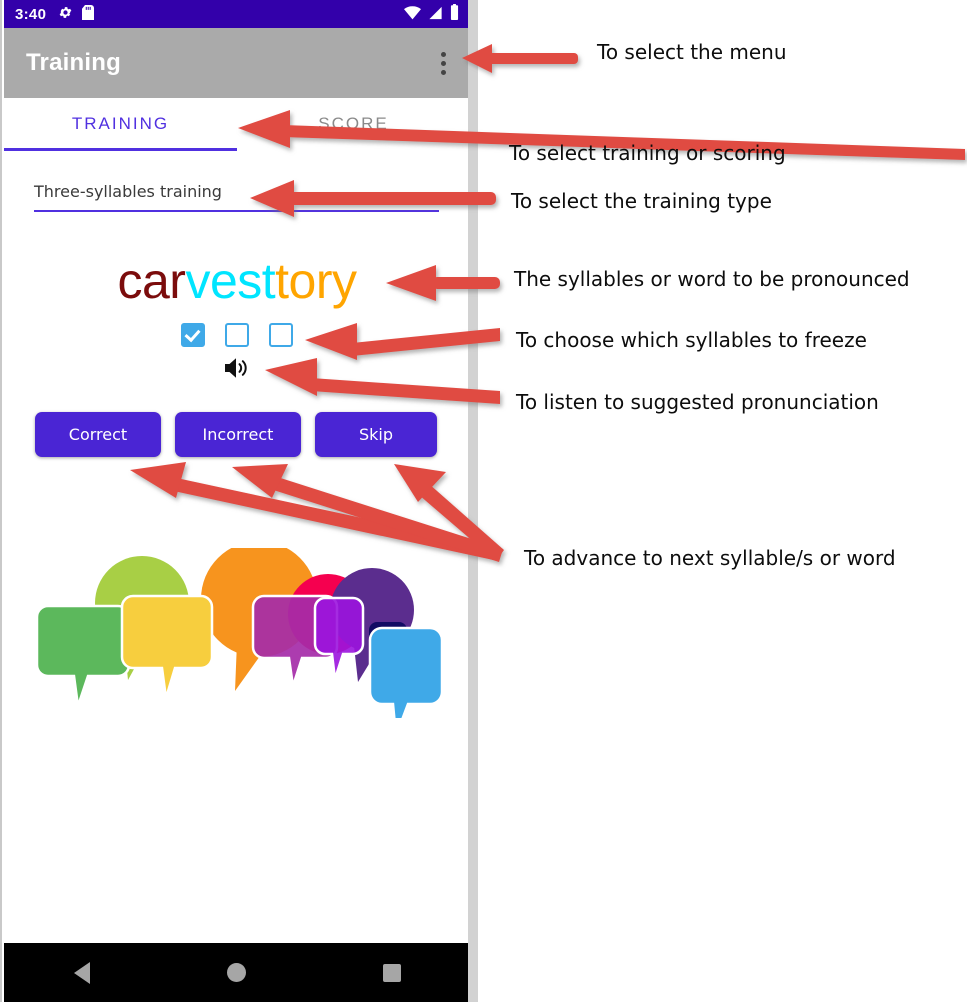 The image size is (967, 1002). Describe the element at coordinates (83, 655) in the screenshot. I see `bubble-green` at that location.